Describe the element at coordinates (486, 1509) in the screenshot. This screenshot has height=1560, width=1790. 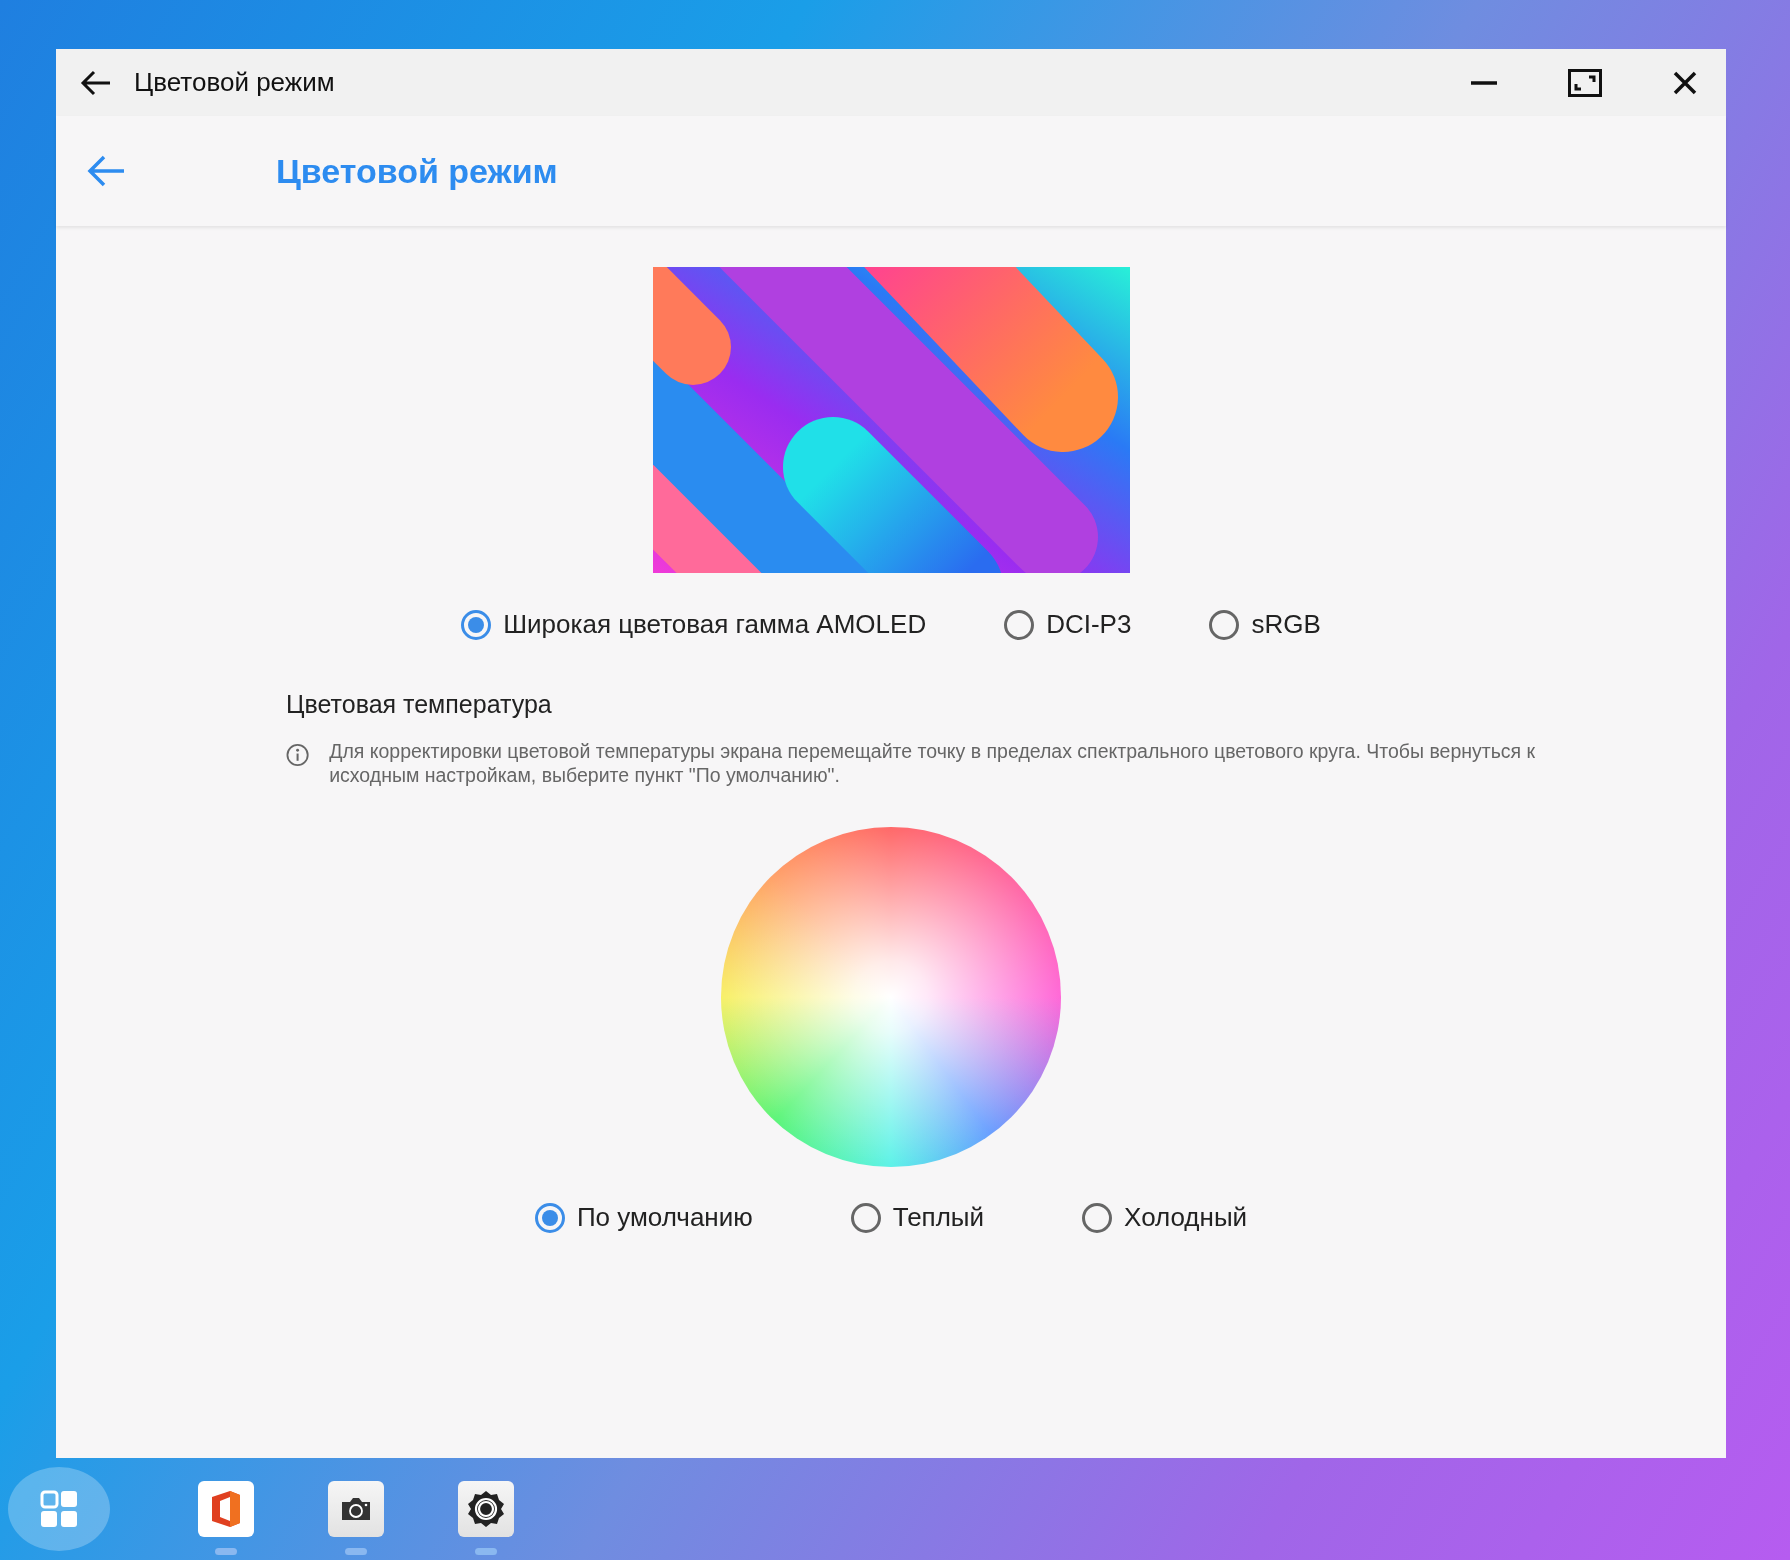
I see `gear-app-icon` at that location.